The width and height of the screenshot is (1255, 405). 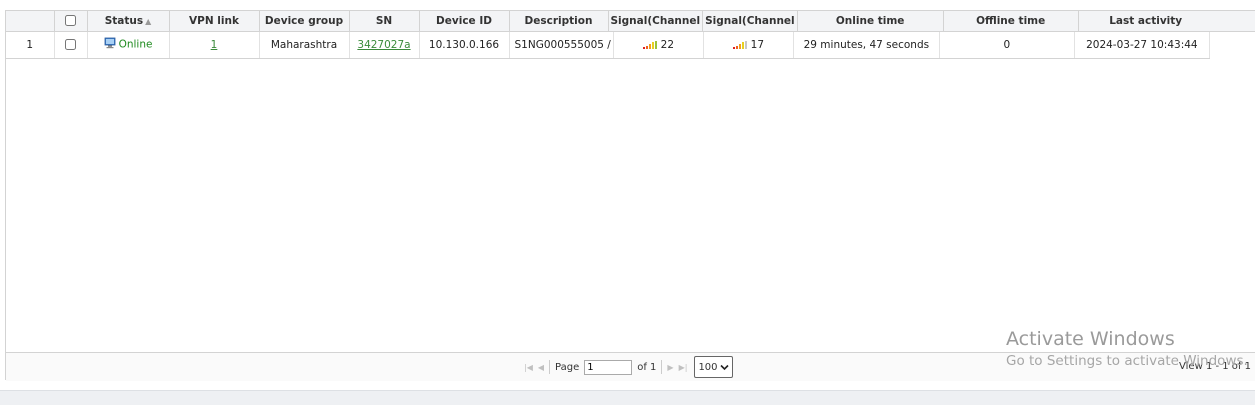 I want to click on pager-controls: |◀ ◀ Page of 1 ▶ ▶| 100, so click(x=628, y=367).